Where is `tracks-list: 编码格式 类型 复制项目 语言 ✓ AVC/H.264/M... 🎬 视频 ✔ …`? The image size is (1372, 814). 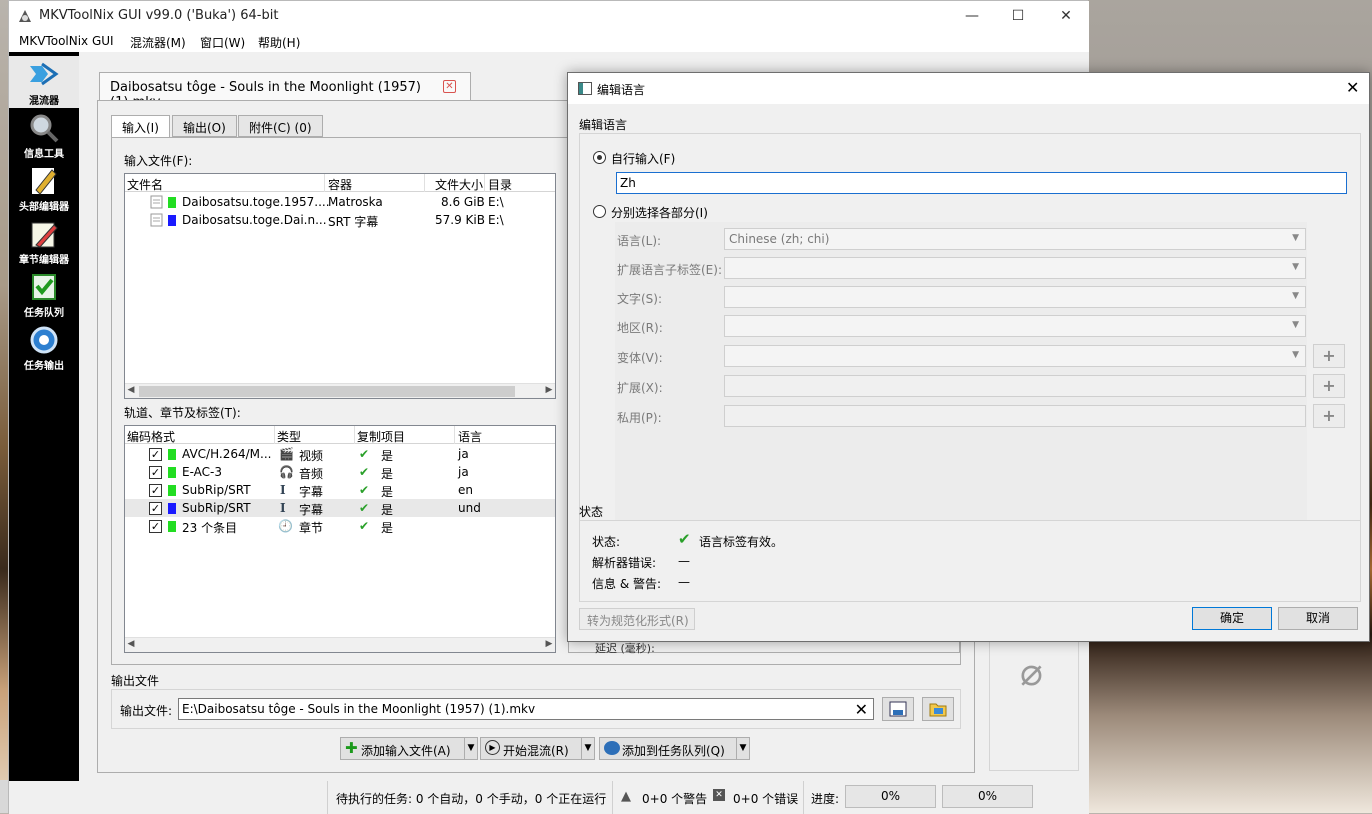
tracks-list: 编码格式 类型 复制项目 语言 ✓ AVC/H.264/M... 🎬 视频 ✔ … is located at coordinates (340, 539).